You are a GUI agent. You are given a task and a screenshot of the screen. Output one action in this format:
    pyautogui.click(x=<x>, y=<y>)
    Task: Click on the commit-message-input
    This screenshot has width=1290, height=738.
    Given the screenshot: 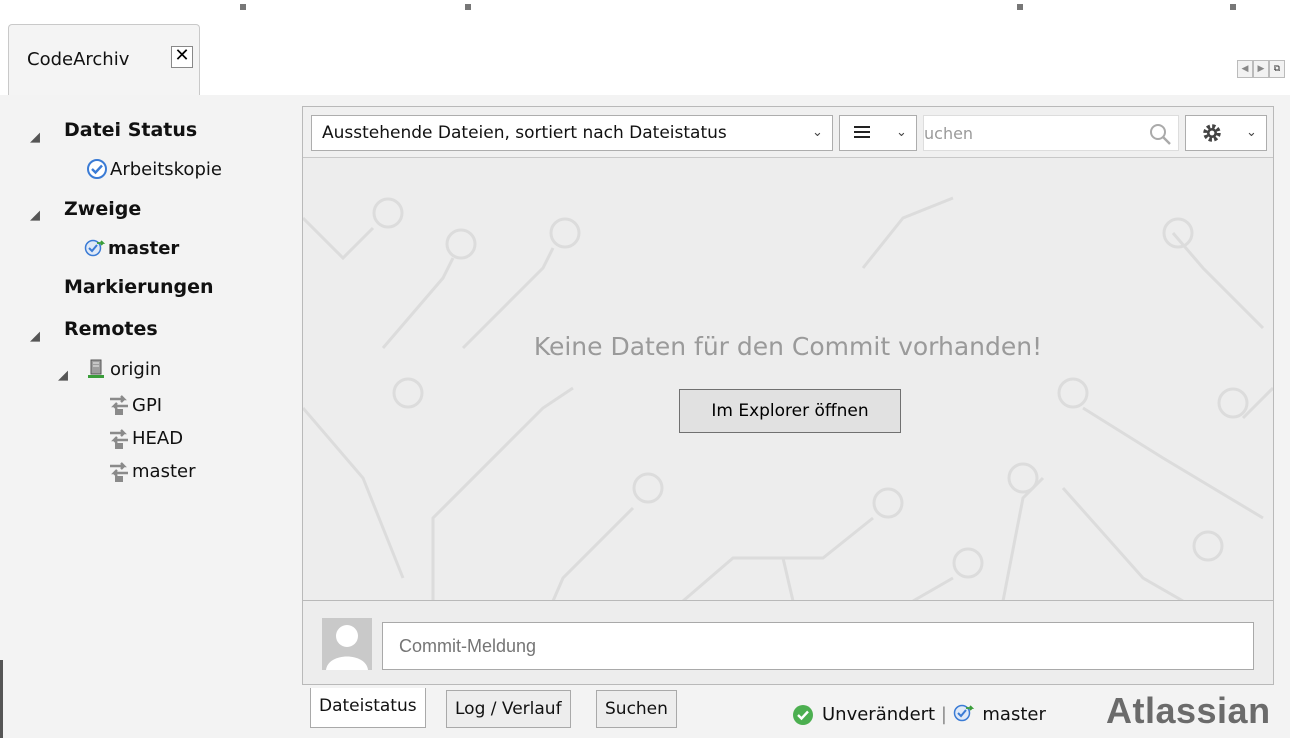 What is the action you would take?
    pyautogui.click(x=818, y=646)
    